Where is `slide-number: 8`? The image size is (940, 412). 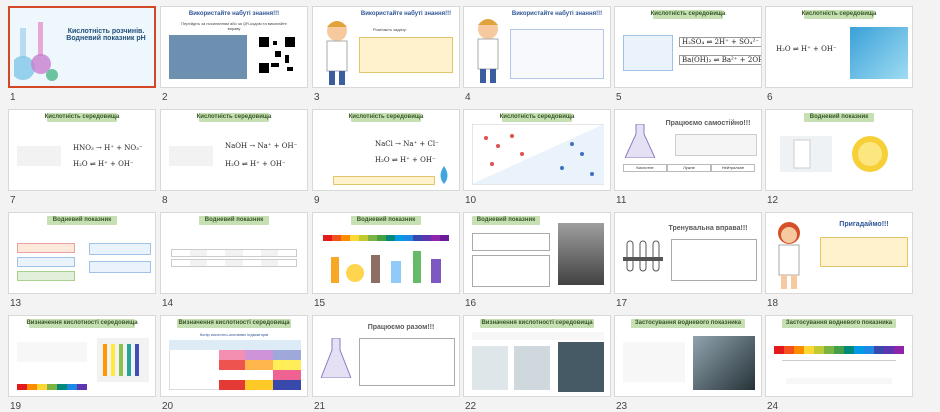 slide-number: 8 is located at coordinates (165, 200).